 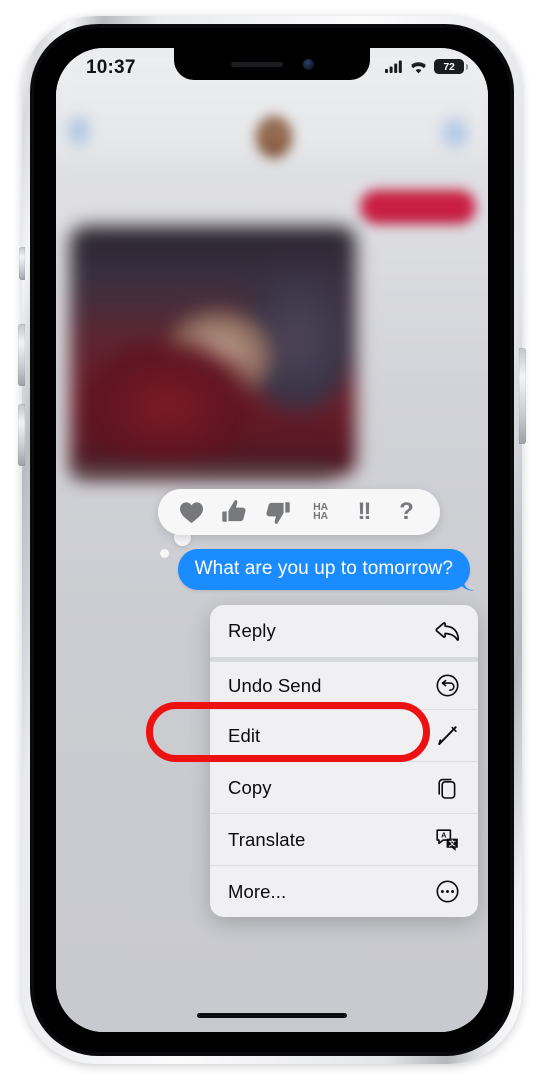 I want to click on question-reaction-icon: ?, so click(x=407, y=512).